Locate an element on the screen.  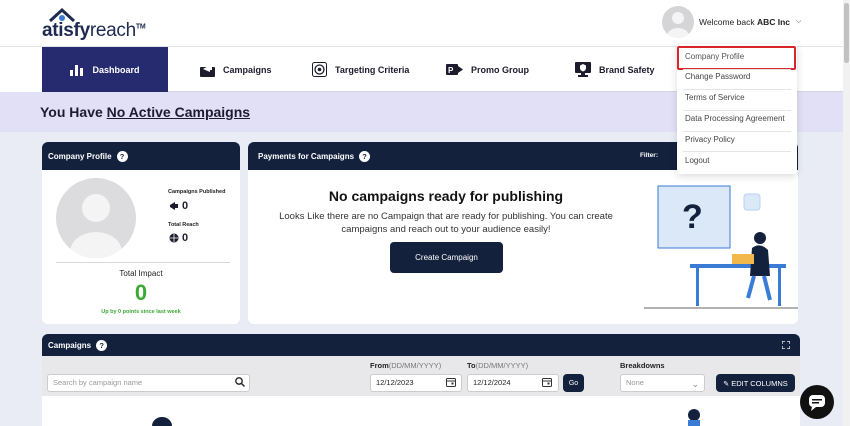
card-title: Campaigns is located at coordinates (70, 345).